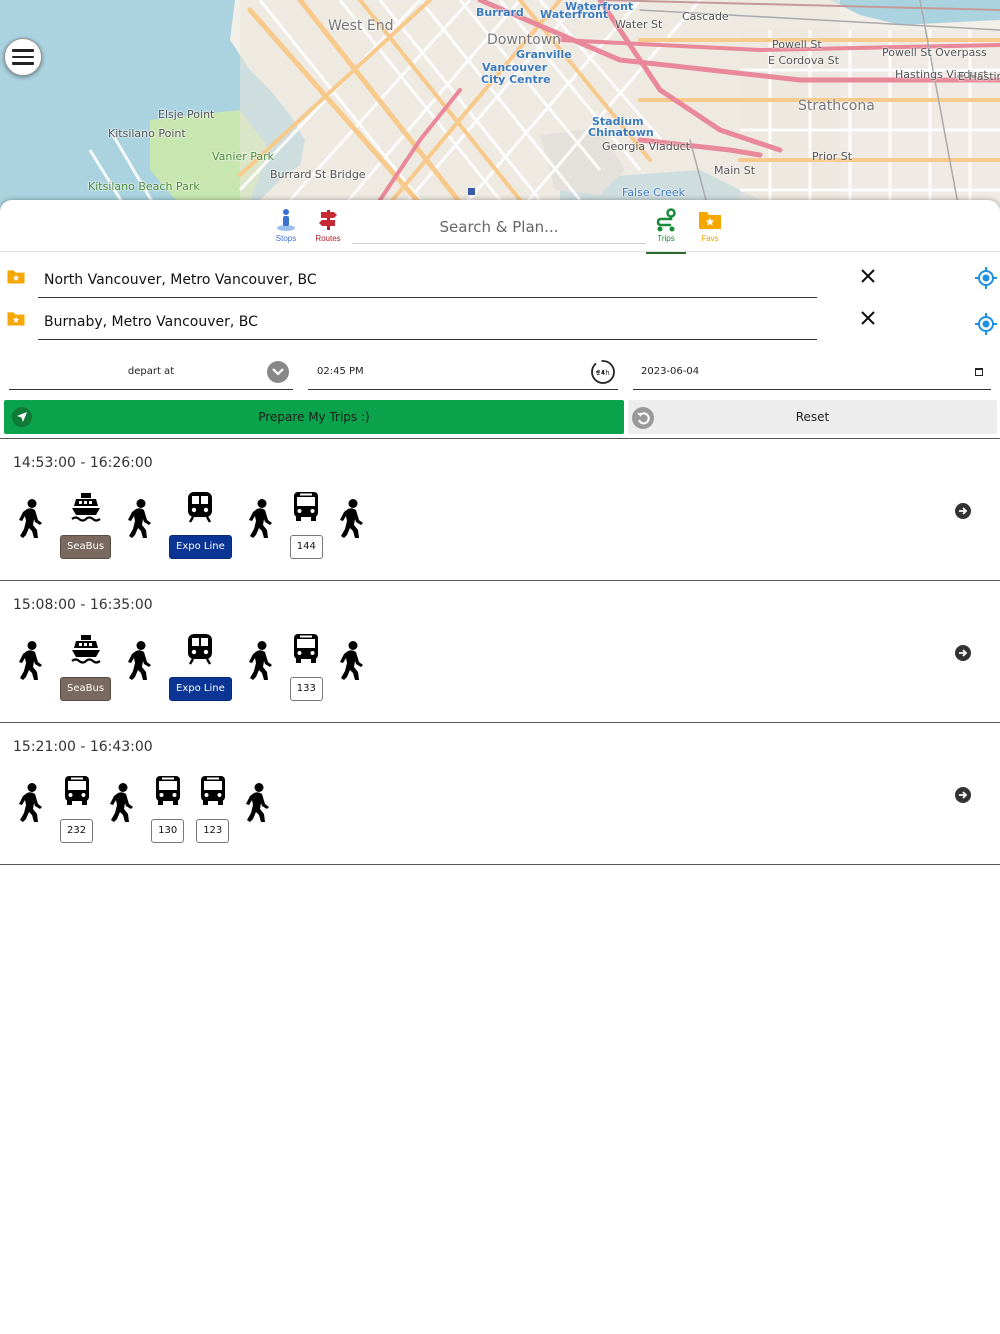 The image size is (1000, 1334). What do you see at coordinates (832, 156) in the screenshot?
I see `map-label: Prior St` at bounding box center [832, 156].